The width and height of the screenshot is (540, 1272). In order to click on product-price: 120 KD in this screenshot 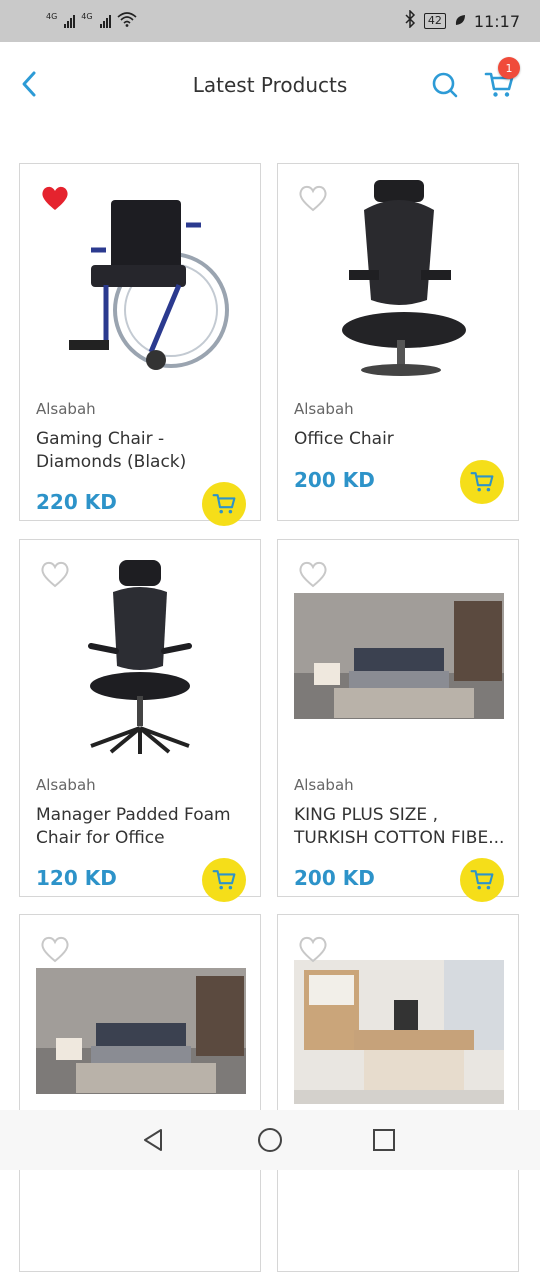, I will do `click(76, 878)`.